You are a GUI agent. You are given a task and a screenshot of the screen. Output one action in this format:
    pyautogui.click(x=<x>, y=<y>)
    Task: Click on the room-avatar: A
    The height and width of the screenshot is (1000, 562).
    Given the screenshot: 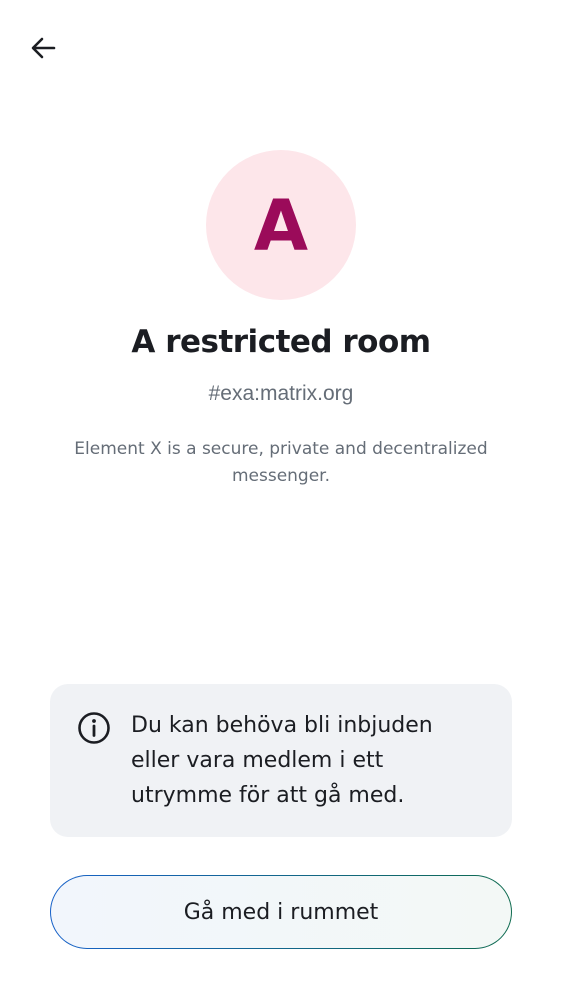 What is the action you would take?
    pyautogui.click(x=281, y=225)
    